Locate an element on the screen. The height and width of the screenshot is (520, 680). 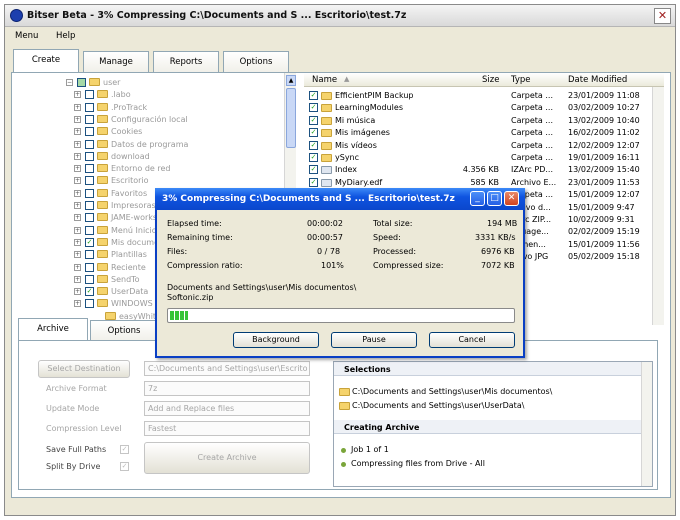
tab-reports: Reports is located at coordinates (186, 62).